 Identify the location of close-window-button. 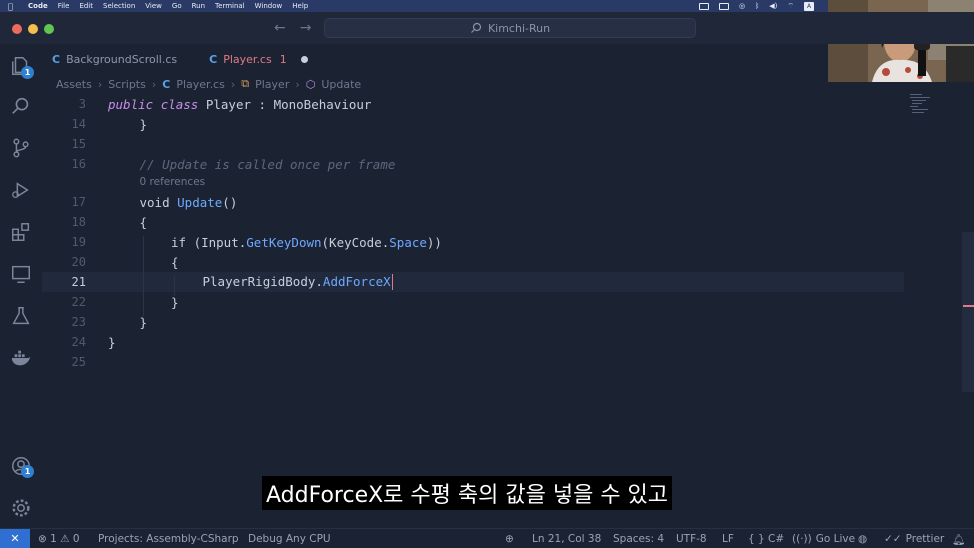
(17, 29).